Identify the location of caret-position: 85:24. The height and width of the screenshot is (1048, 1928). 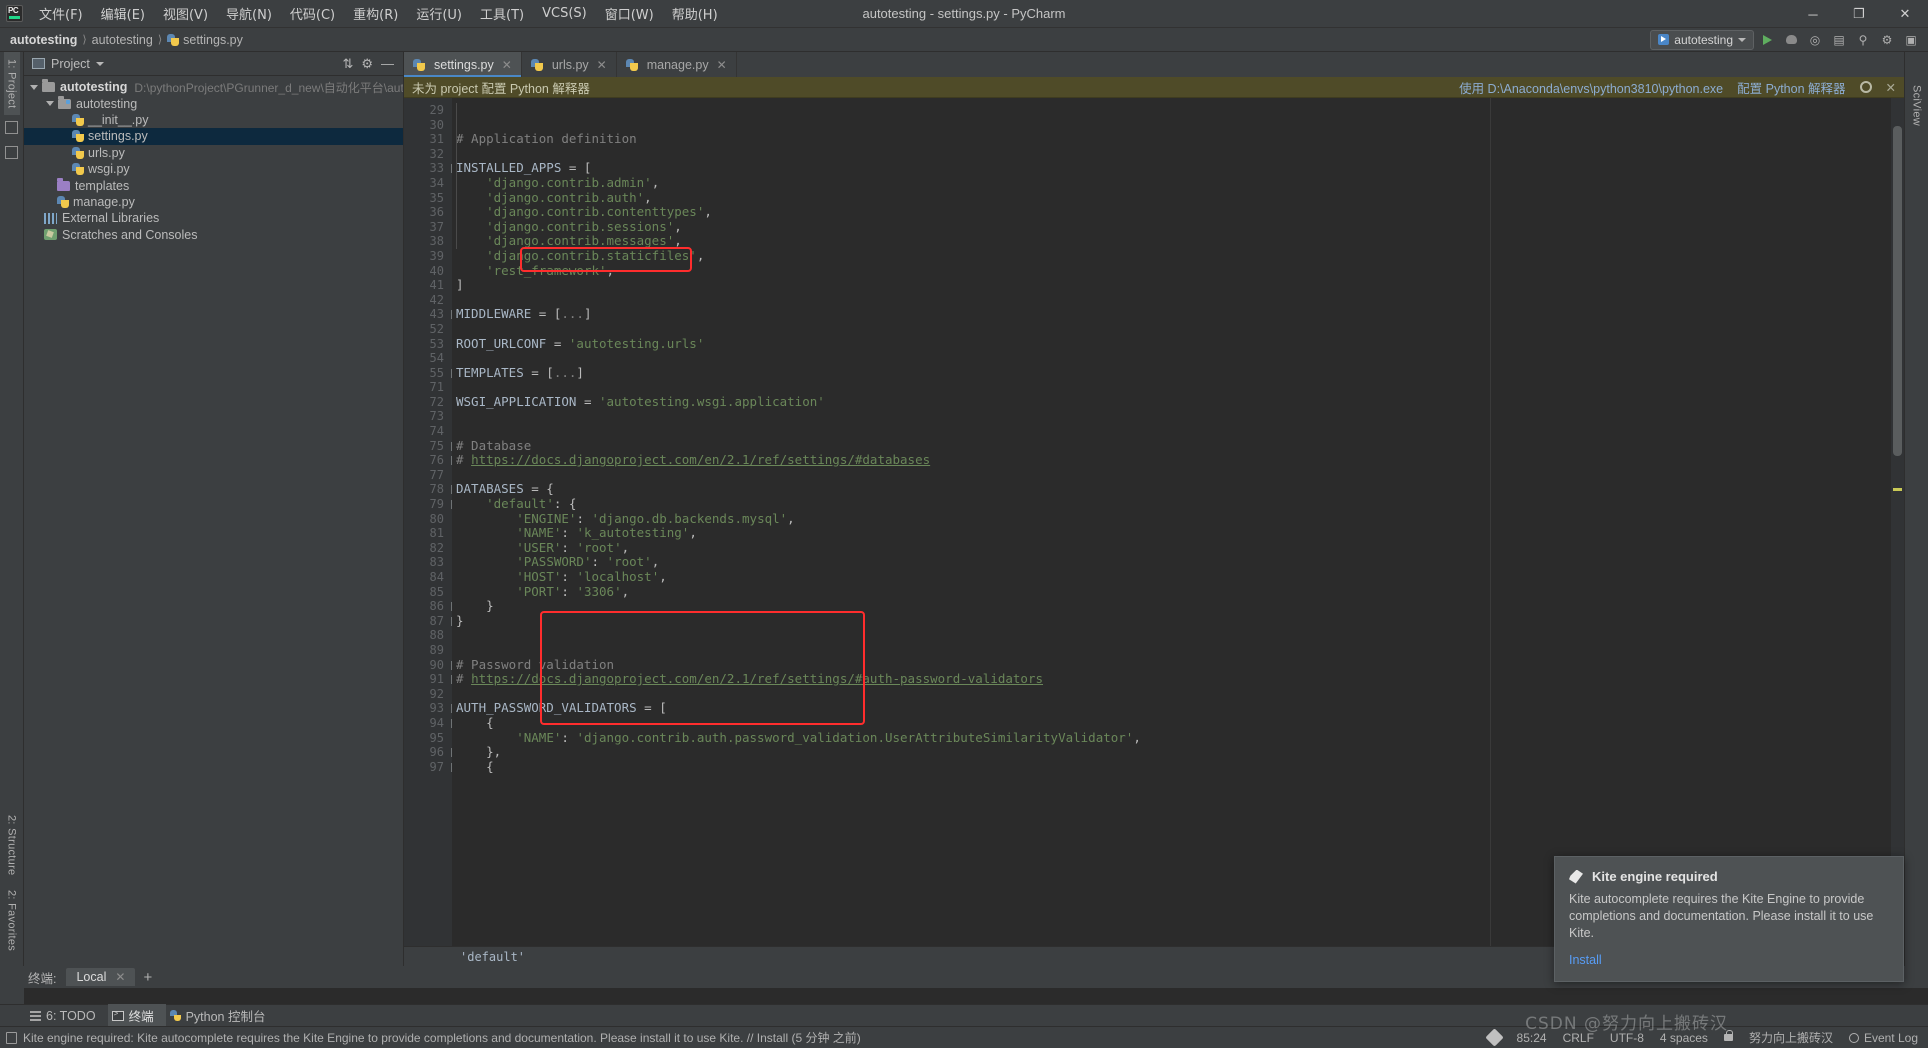
(1532, 1038).